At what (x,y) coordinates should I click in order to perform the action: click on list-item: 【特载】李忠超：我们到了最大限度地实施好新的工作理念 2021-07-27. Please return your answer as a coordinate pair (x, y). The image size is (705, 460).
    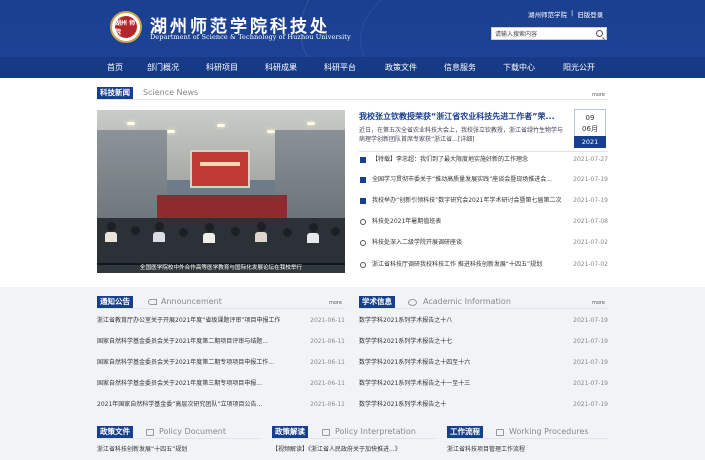
    Looking at the image, I should click on (483, 160).